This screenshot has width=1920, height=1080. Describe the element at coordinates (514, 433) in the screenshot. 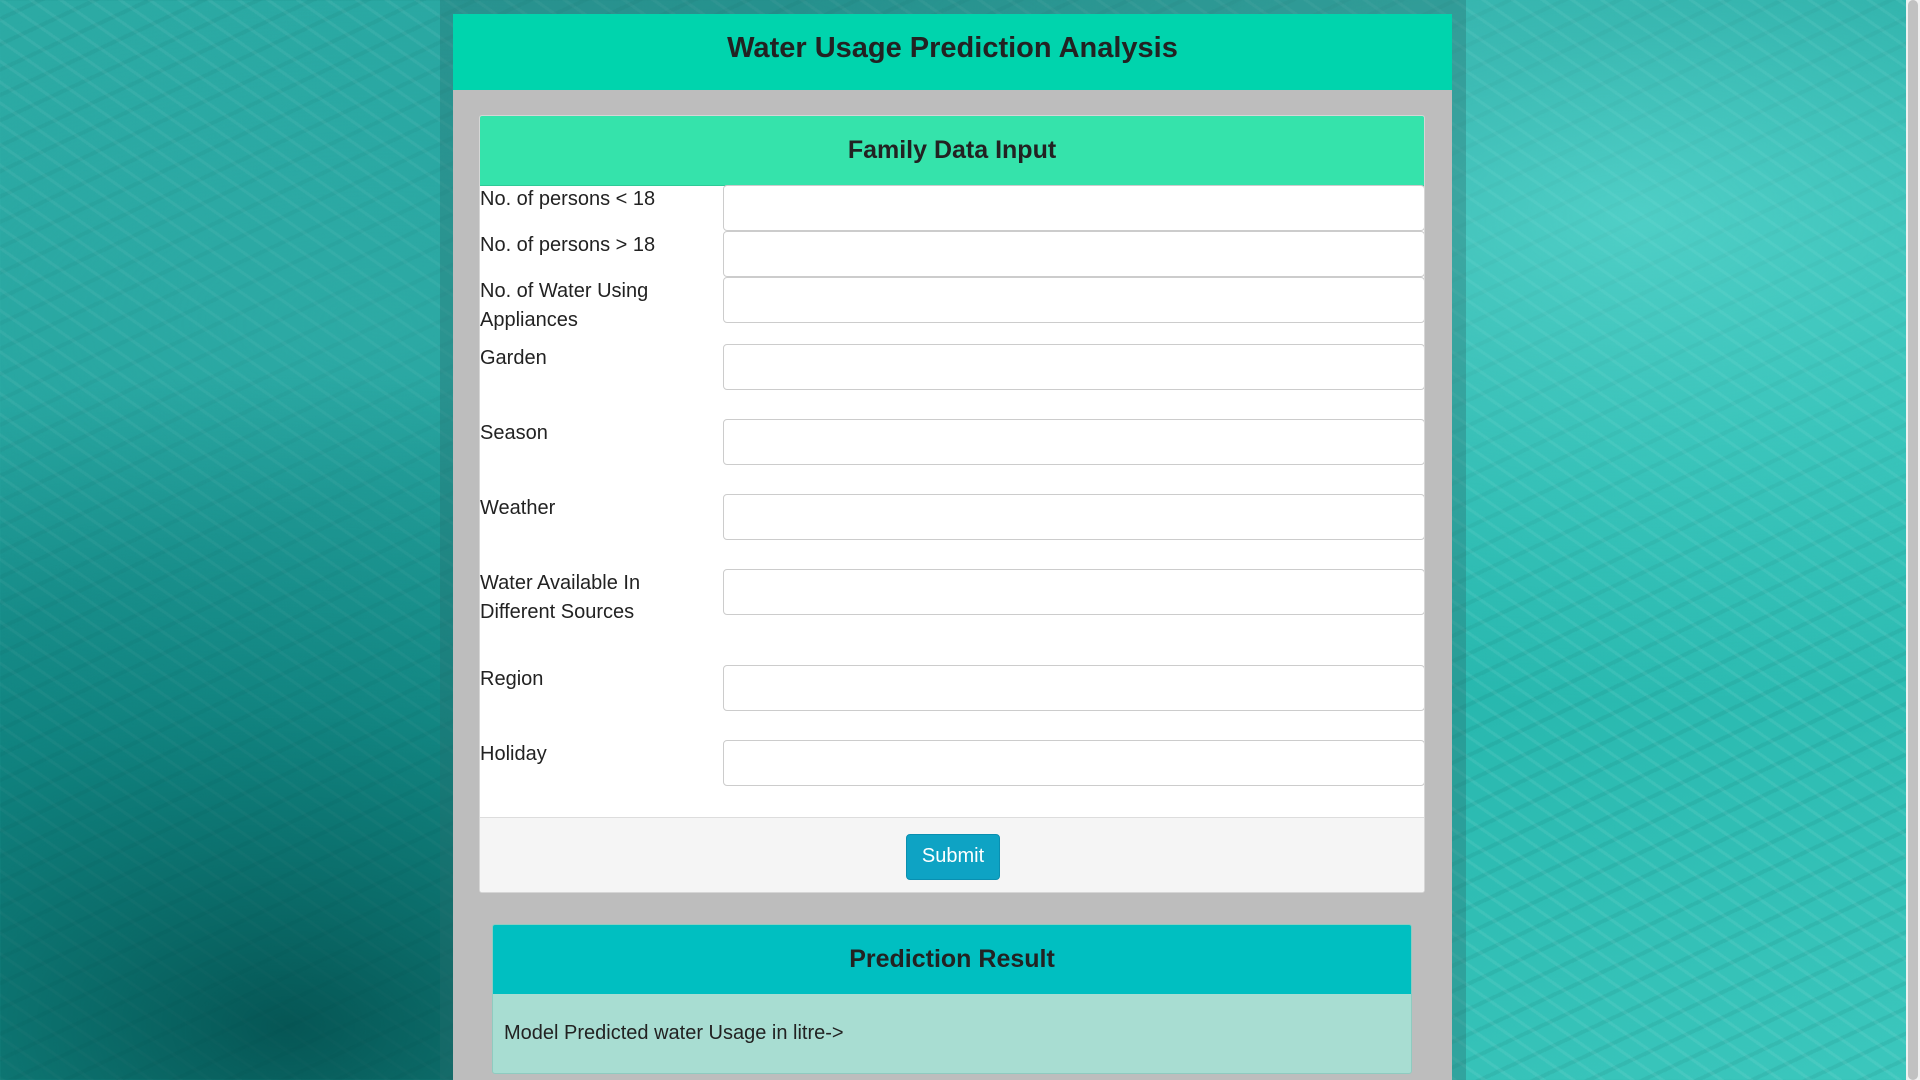

I see `season-label: Season` at that location.